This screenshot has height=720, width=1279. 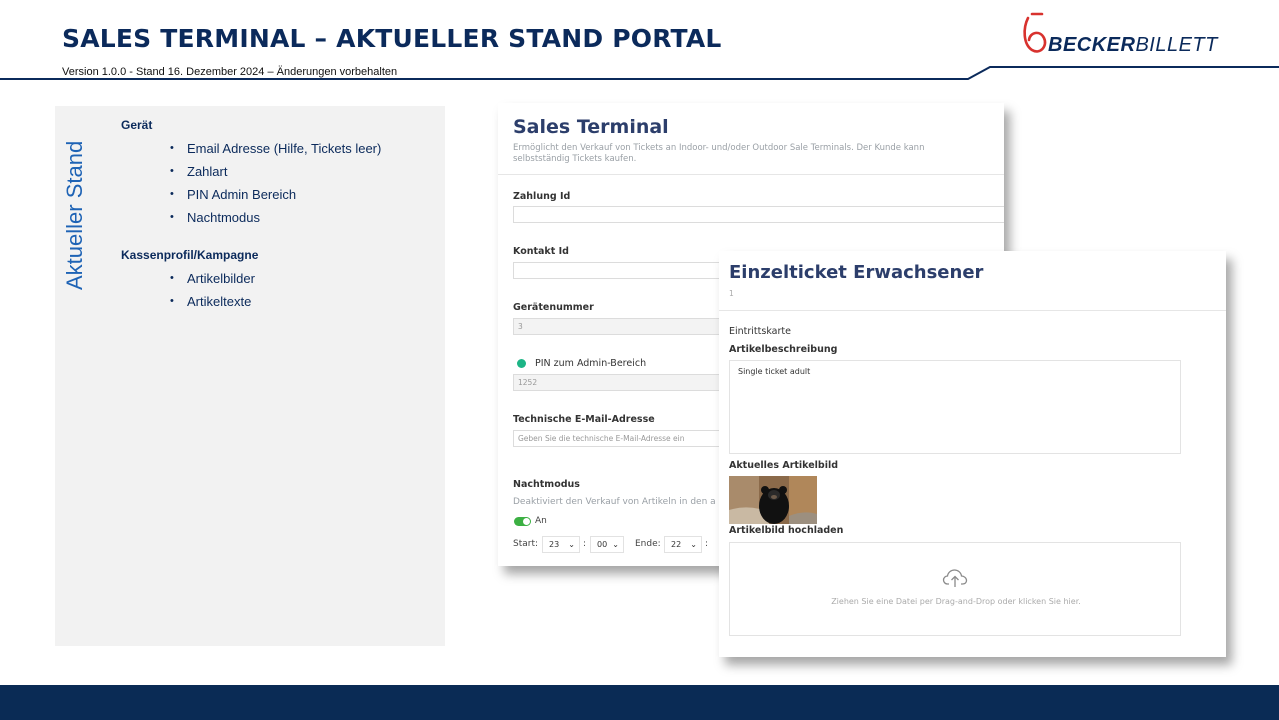 I want to click on list-item: PIN Admin Bereich, so click(x=275, y=194).